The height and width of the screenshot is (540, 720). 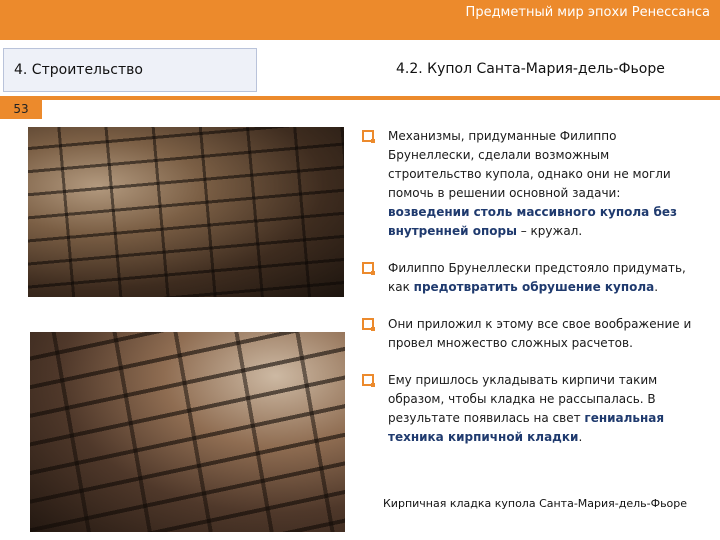 What do you see at coordinates (587, 12) in the screenshot?
I see `deck-title: Предметный мир эпохи Ренессанса` at bounding box center [587, 12].